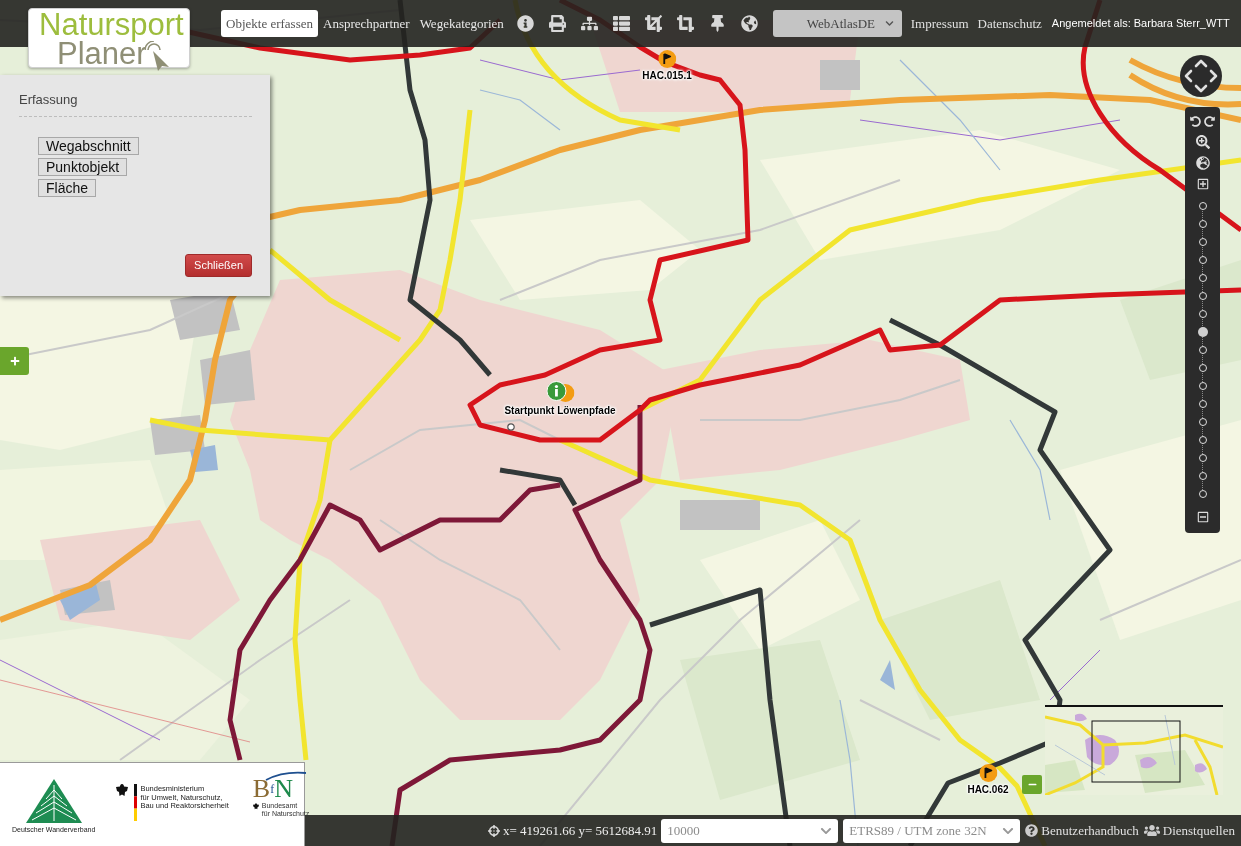 This screenshot has width=1241, height=846. Describe the element at coordinates (218, 265) in the screenshot. I see `close-button: Schließen` at that location.